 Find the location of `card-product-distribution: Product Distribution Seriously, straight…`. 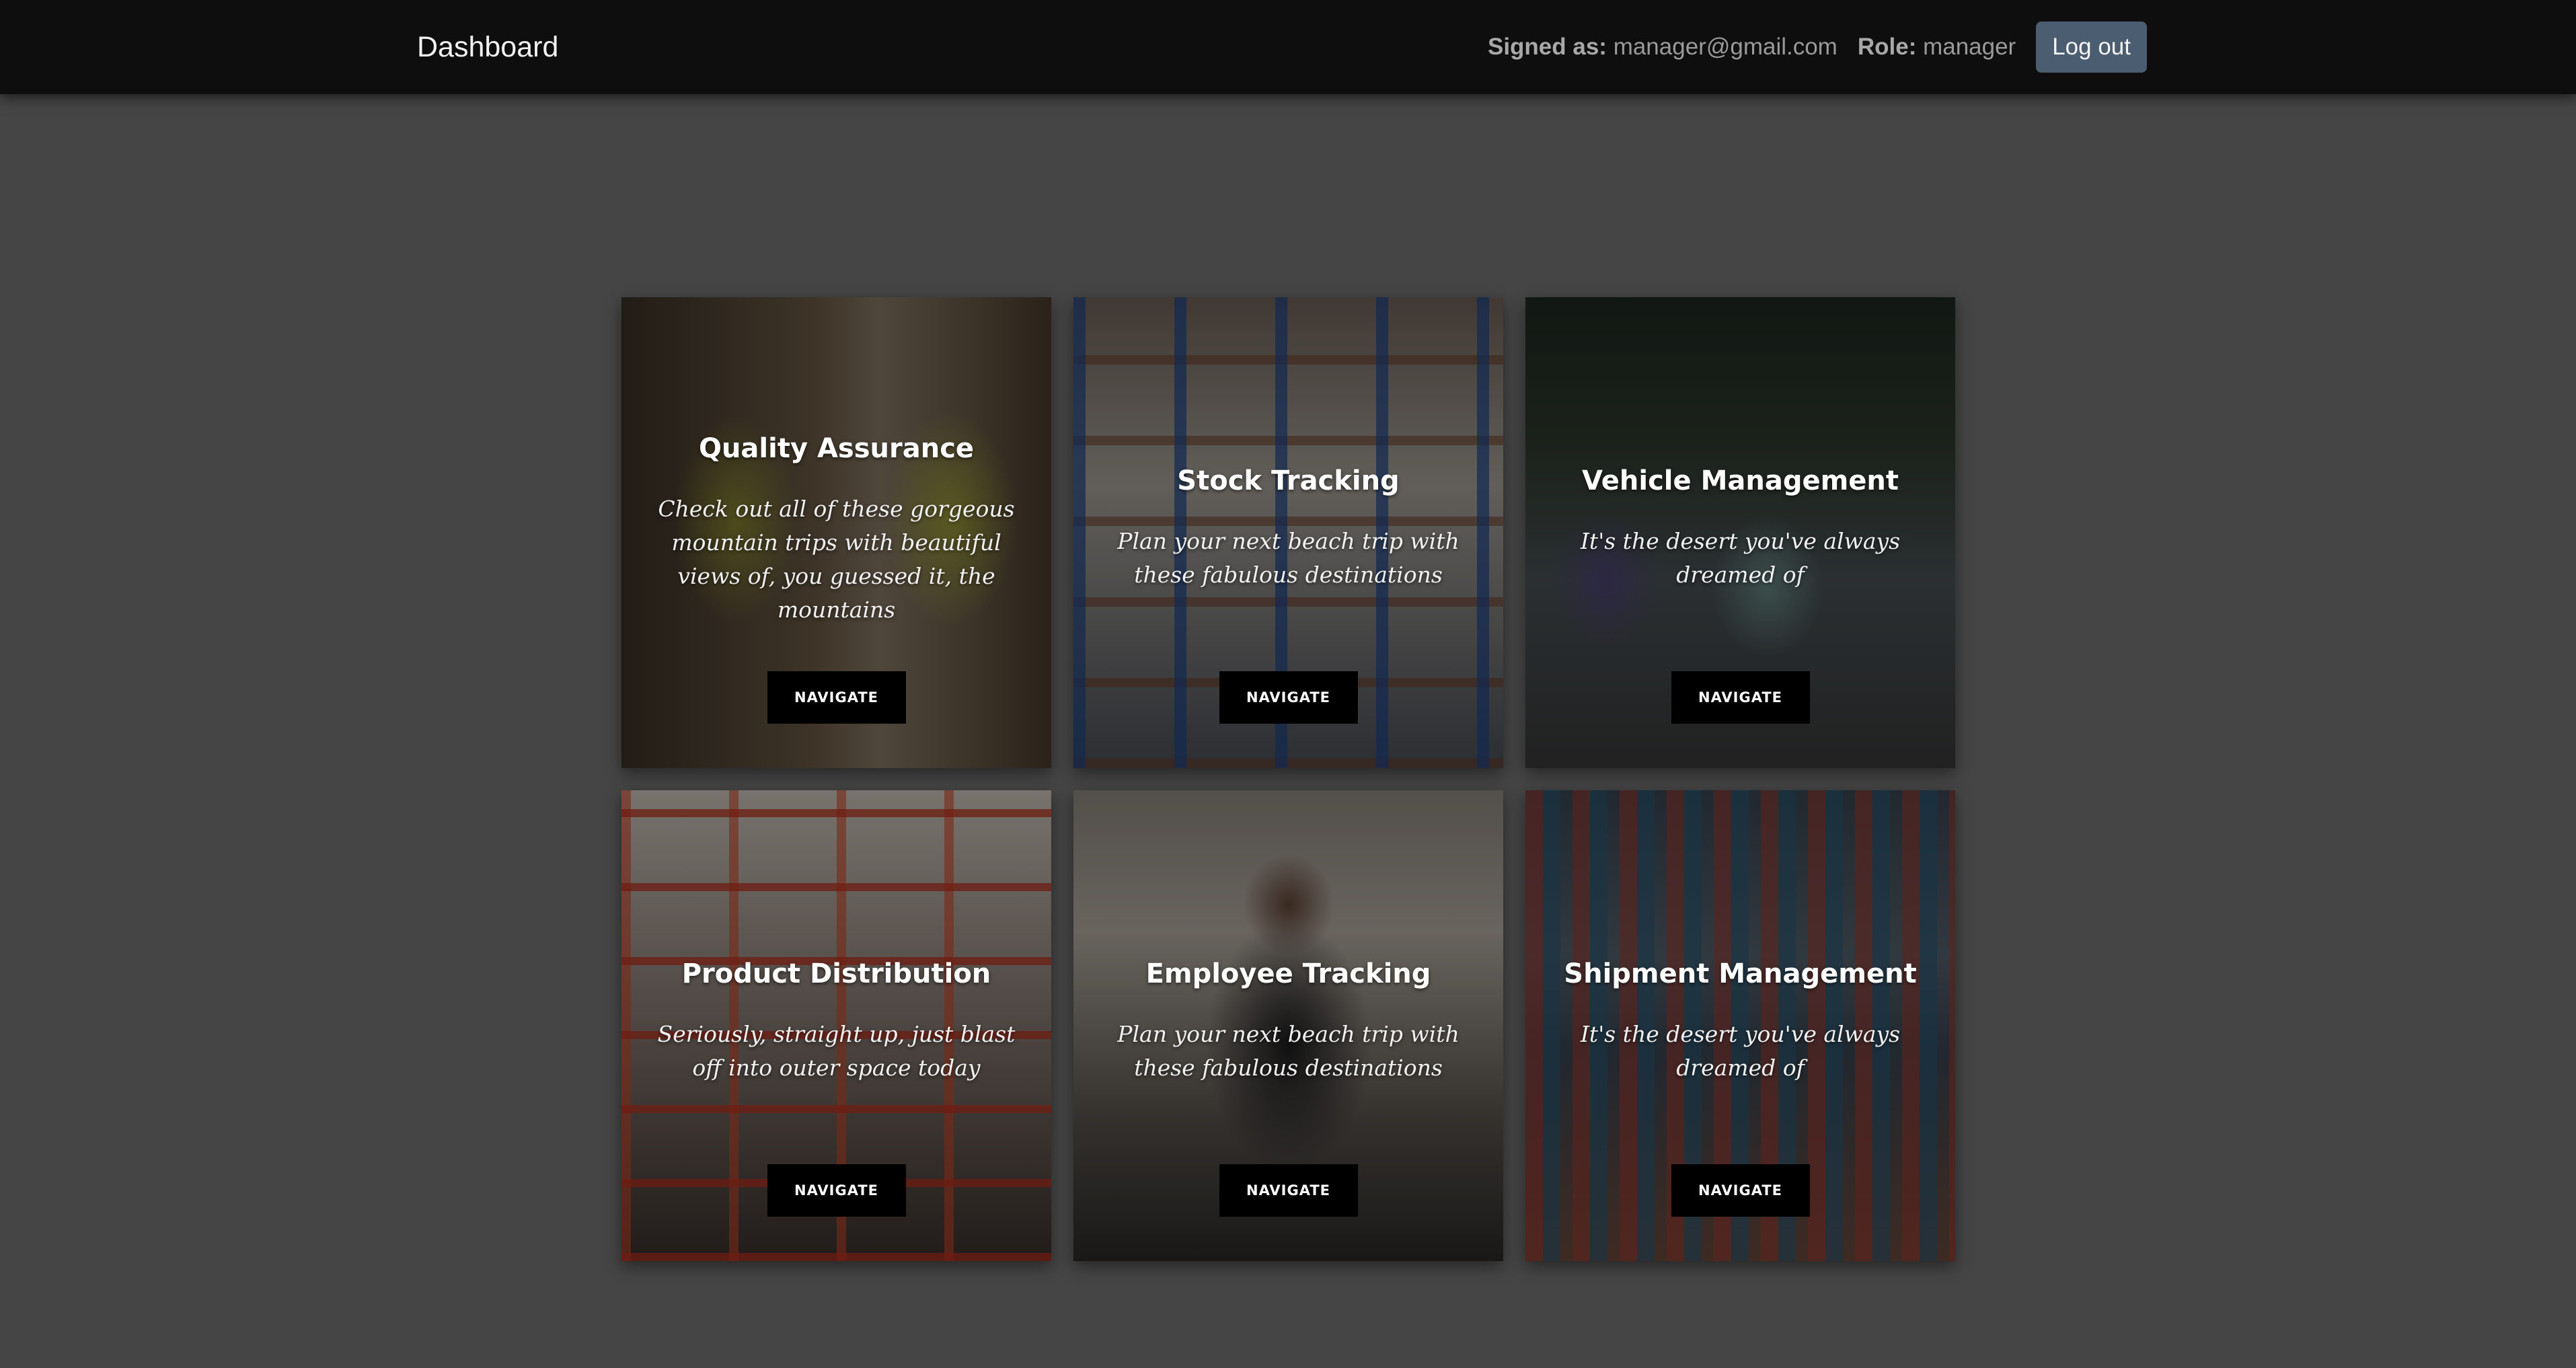

card-product-distribution: Product Distribution Seriously, straight… is located at coordinates (836, 1026).